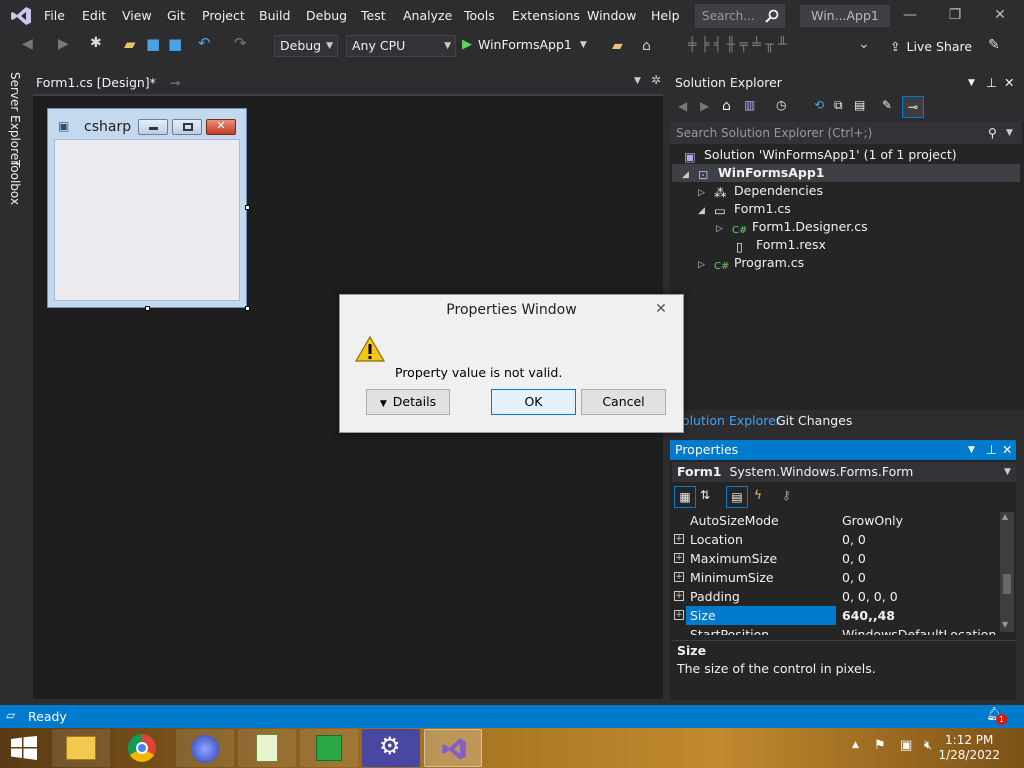 The height and width of the screenshot is (768, 1024). Describe the element at coordinates (242, 43) in the screenshot. I see `redo-icon: ↷` at that location.